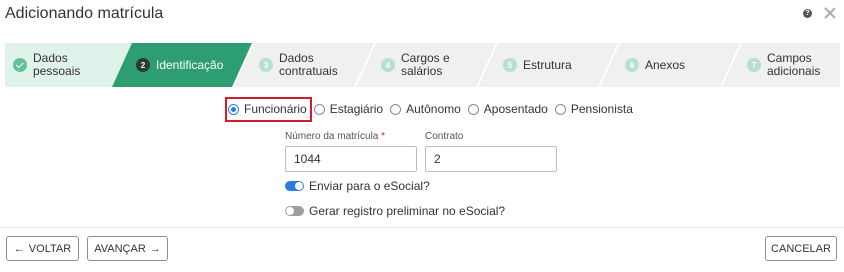 The height and width of the screenshot is (272, 844). I want to click on cancel-button: CANCELAR, so click(801, 248).